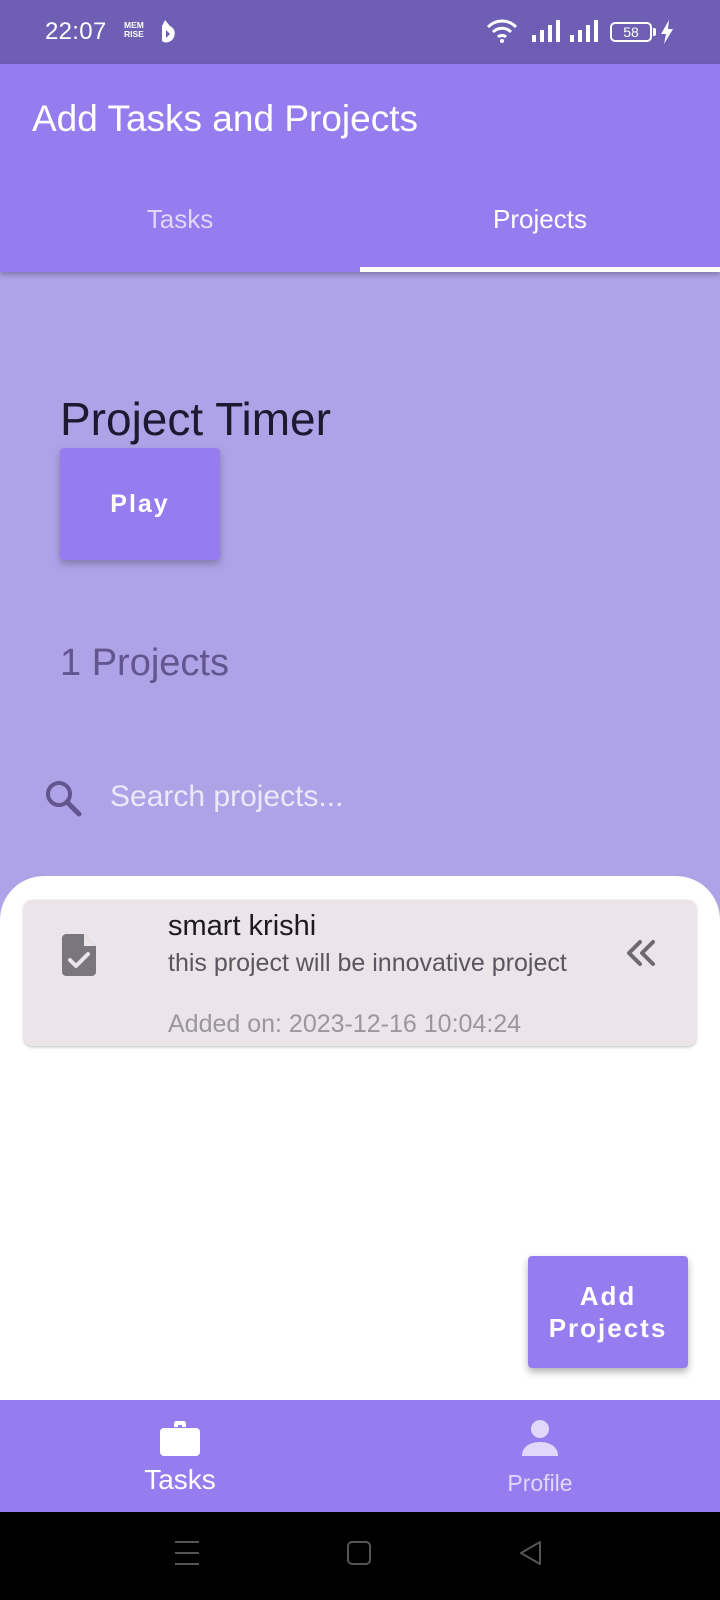 This screenshot has height=1600, width=720. What do you see at coordinates (180, 1438) in the screenshot?
I see `briefcase-icon` at bounding box center [180, 1438].